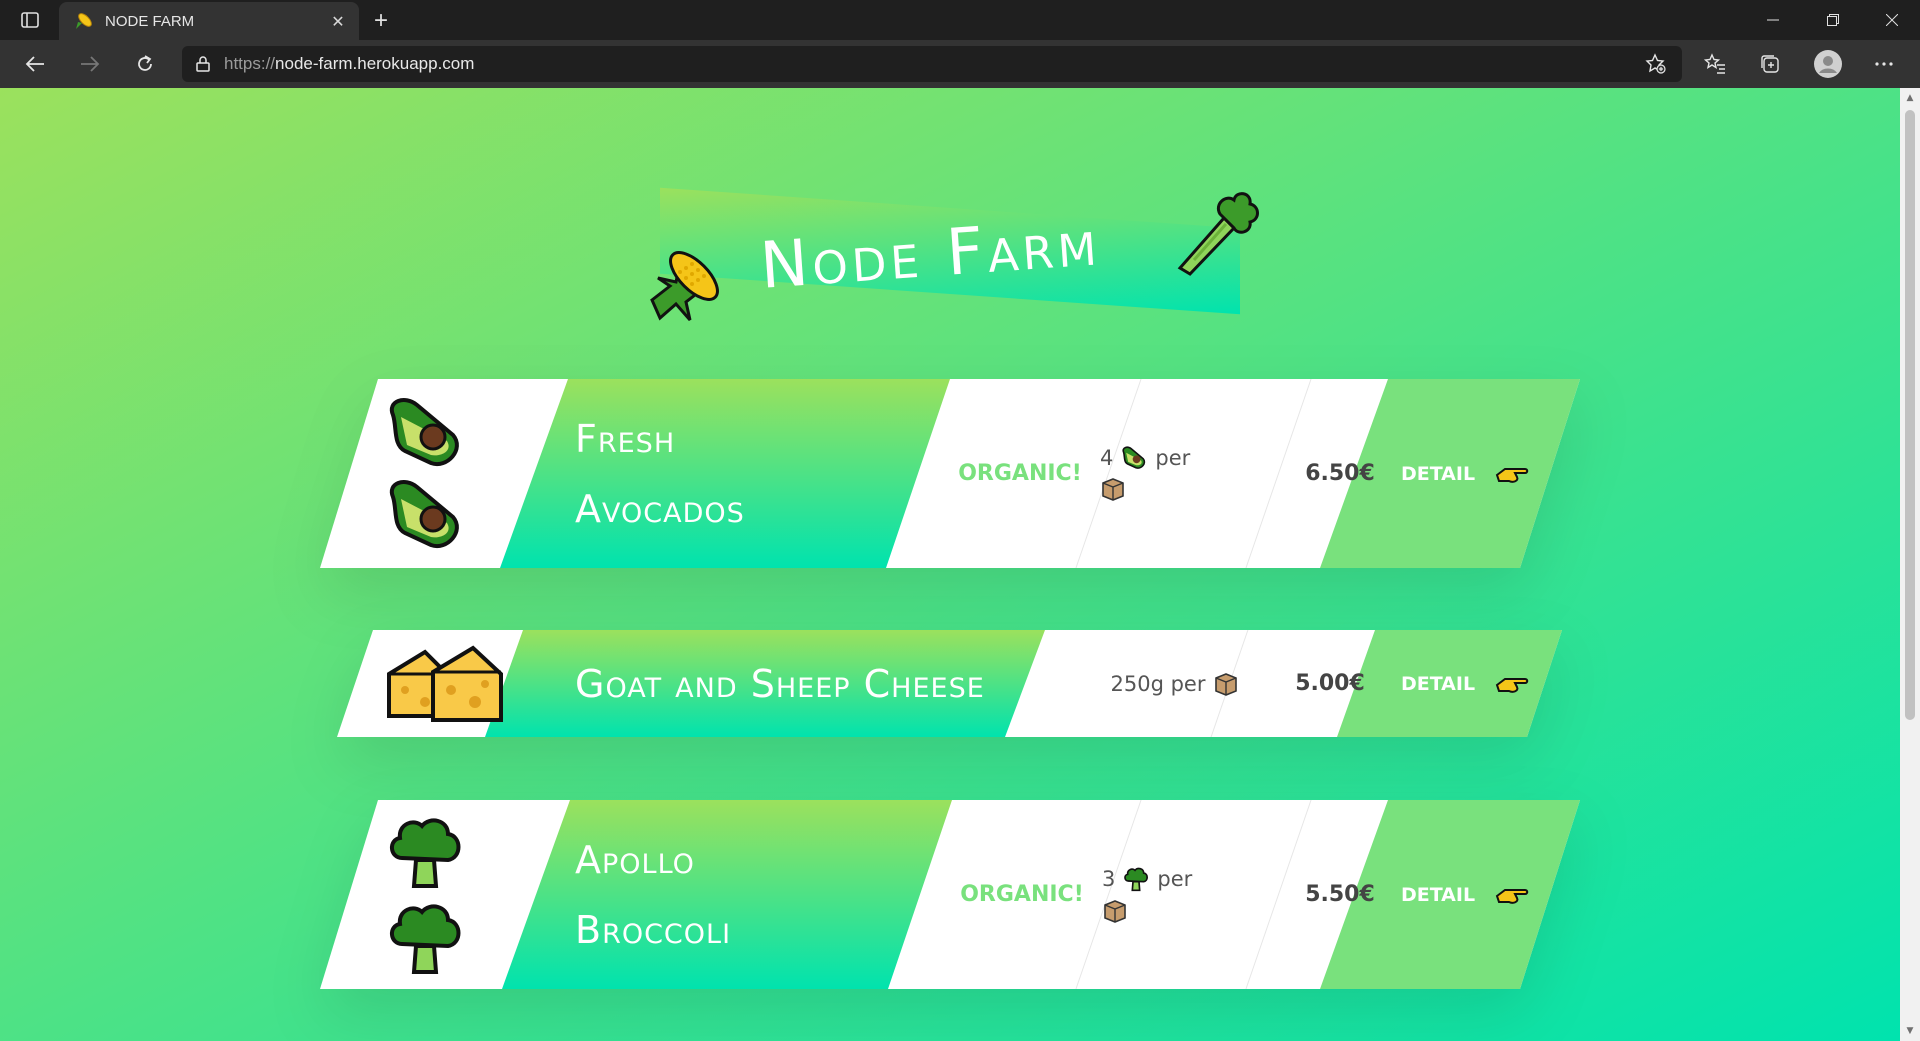 This screenshot has width=1920, height=1041. What do you see at coordinates (35, 64) in the screenshot?
I see `back-arrow-icon` at bounding box center [35, 64].